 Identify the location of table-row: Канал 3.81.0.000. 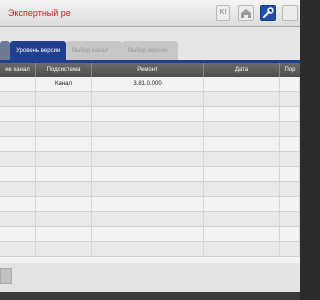
(150, 84).